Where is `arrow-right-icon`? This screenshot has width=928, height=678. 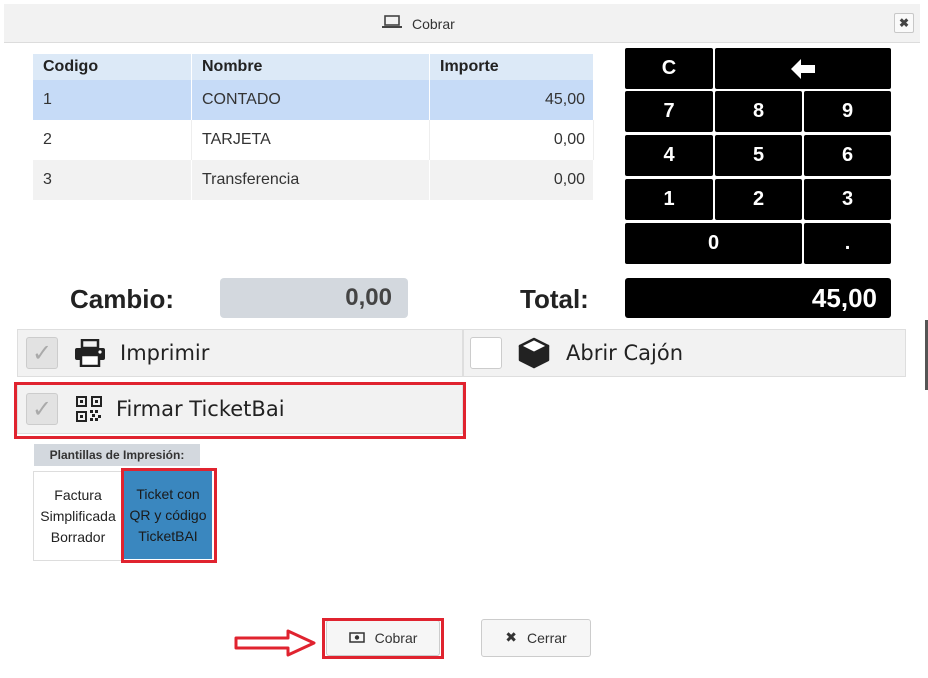 arrow-right-icon is located at coordinates (276, 645).